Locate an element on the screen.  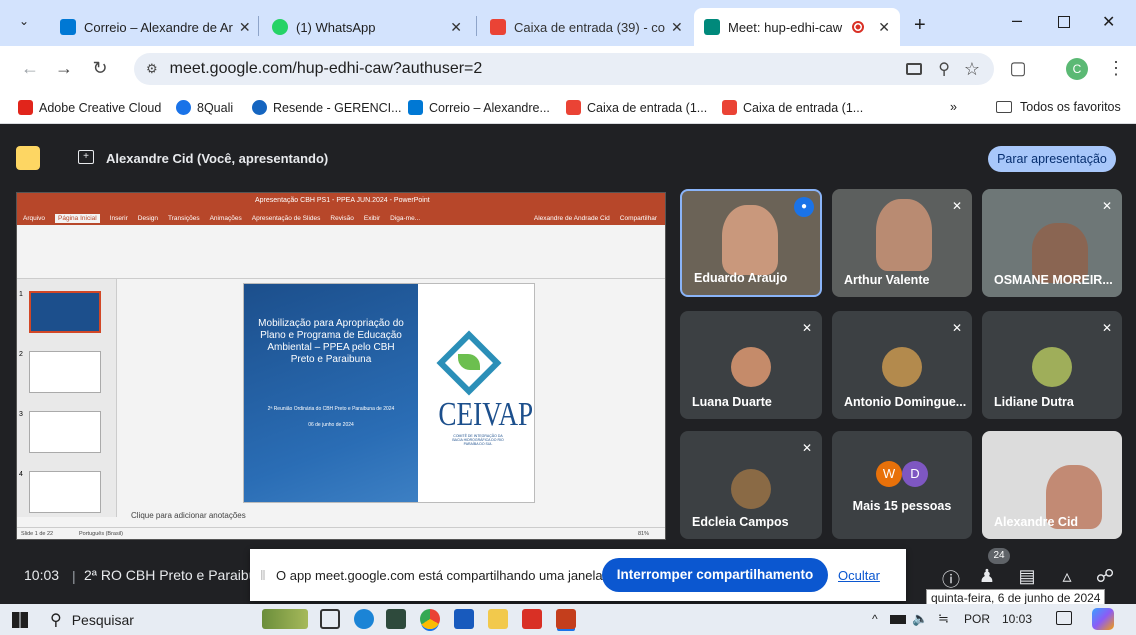
bookmark-item: Adobe Creative Cloud is located at coordinates (89, 107).